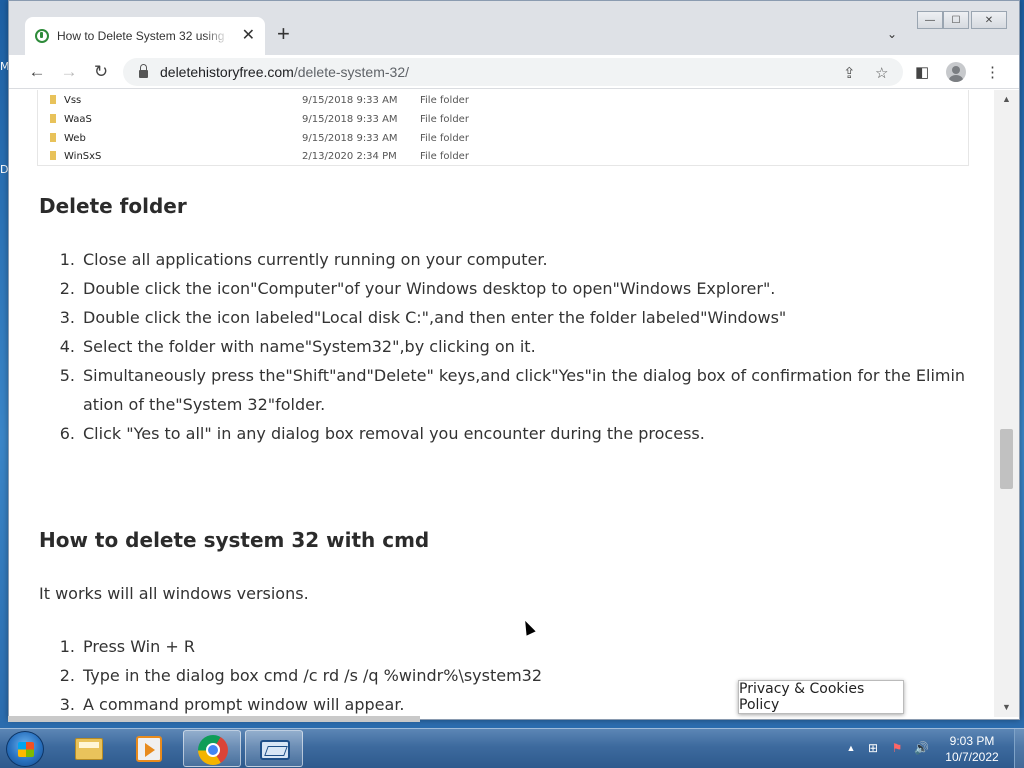  I want to click on step-number: 5., so click(67, 375).